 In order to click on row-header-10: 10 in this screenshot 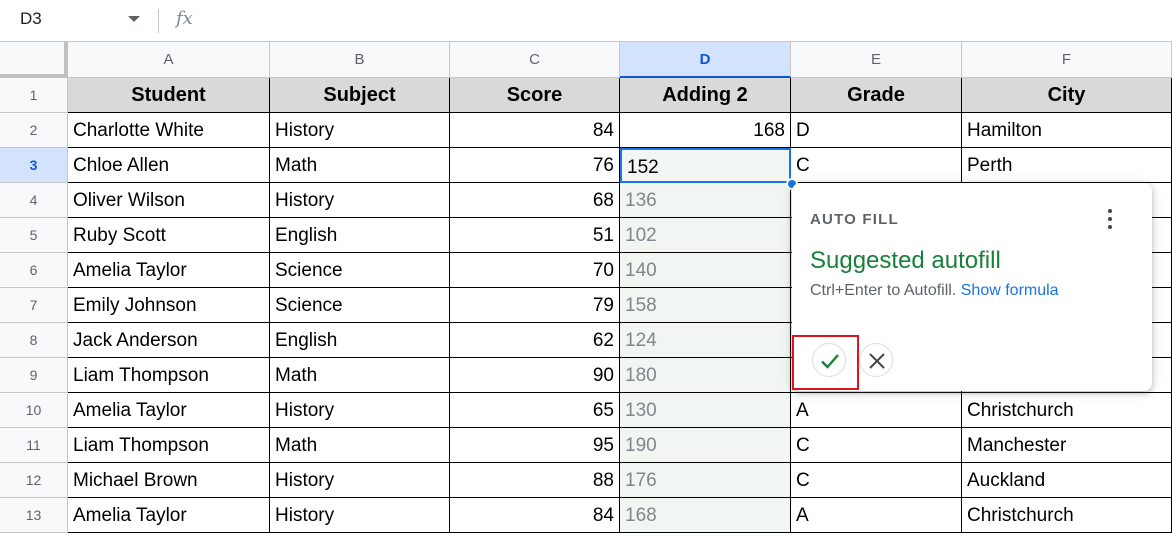, I will do `click(34, 410)`.